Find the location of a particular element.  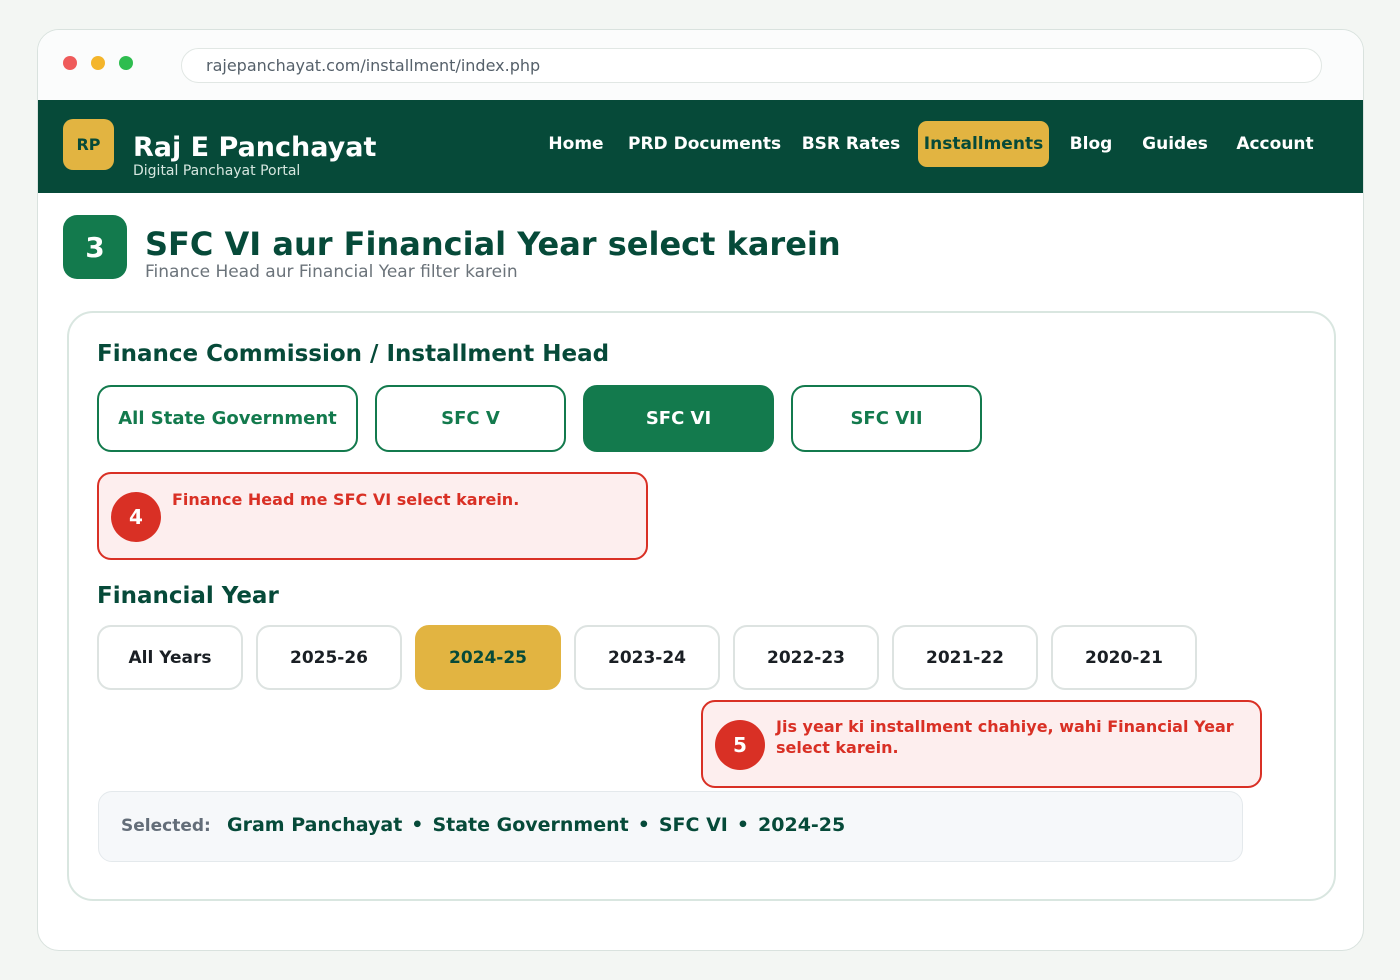

finance-head-option-sfc-vi: SFC VI is located at coordinates (678, 418).